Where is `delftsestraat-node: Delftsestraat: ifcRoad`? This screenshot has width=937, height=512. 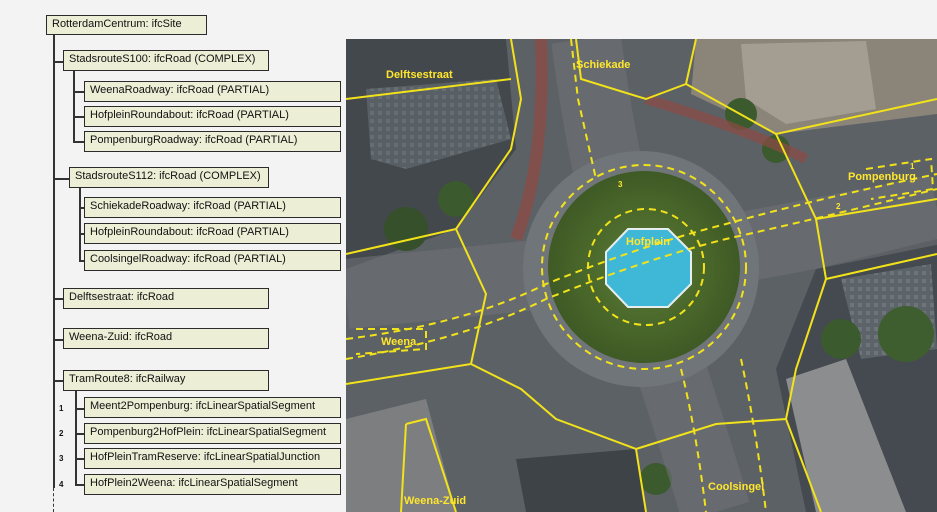 delftsestraat-node: Delftsestraat: ifcRoad is located at coordinates (166, 298).